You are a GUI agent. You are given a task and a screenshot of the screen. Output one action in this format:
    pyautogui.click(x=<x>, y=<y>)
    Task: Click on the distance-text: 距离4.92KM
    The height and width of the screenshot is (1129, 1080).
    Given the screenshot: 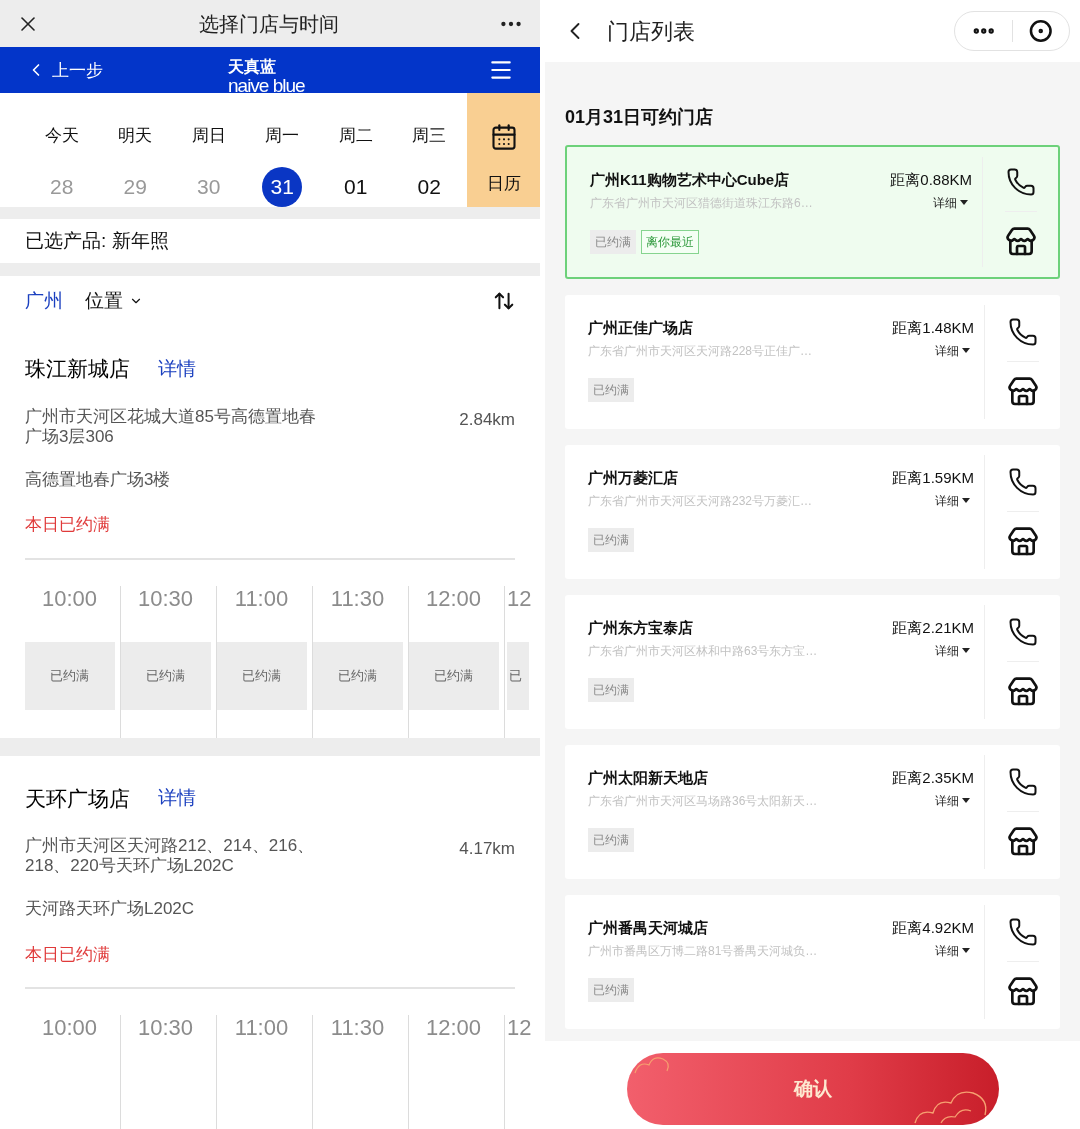 What is the action you would take?
    pyautogui.click(x=933, y=928)
    